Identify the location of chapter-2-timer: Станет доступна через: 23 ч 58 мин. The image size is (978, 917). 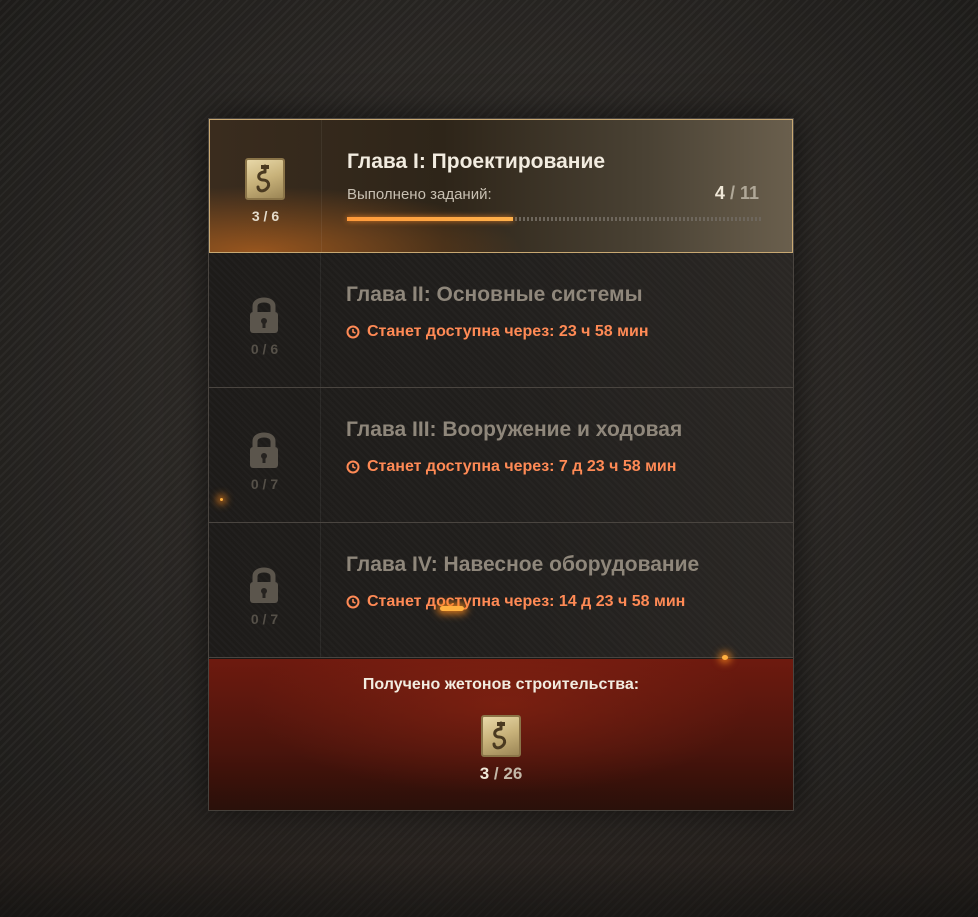
(497, 332).